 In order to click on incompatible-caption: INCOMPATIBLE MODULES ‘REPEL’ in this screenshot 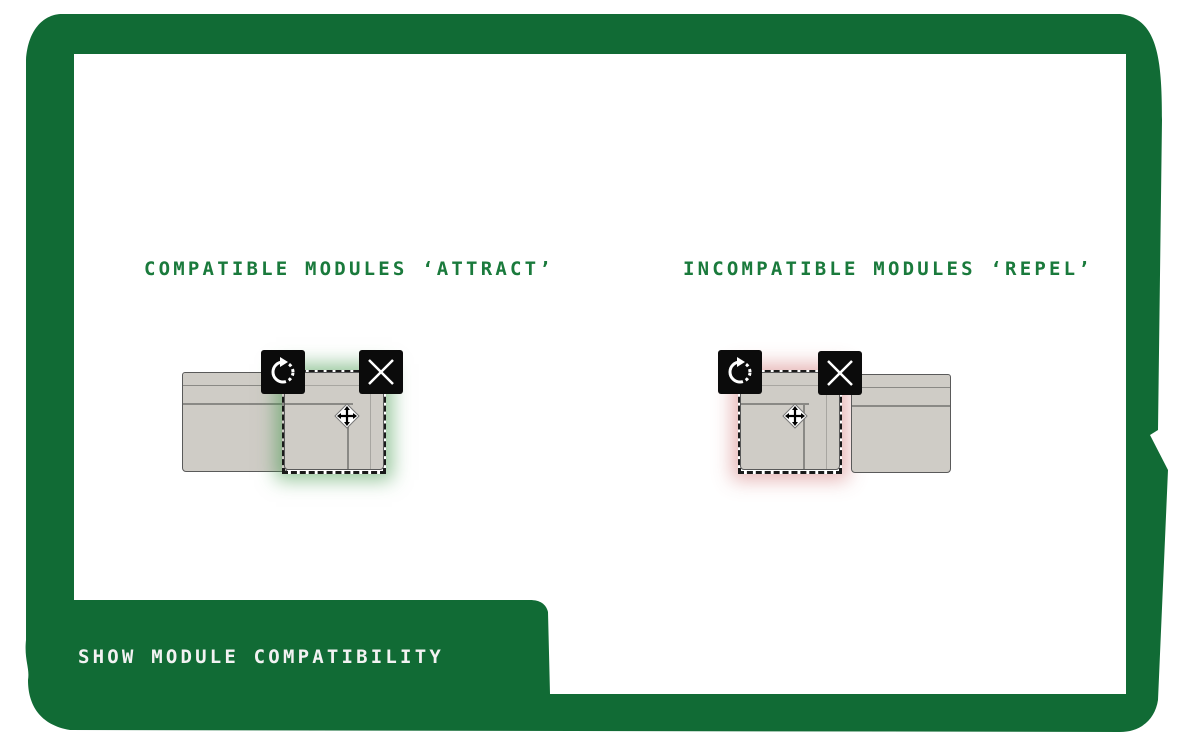, I will do `click(888, 269)`.